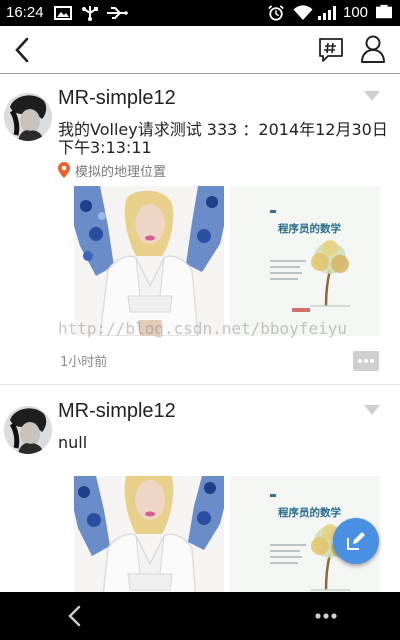 The width and height of the screenshot is (400, 640). What do you see at coordinates (200, 50) in the screenshot?
I see `app-bar` at bounding box center [200, 50].